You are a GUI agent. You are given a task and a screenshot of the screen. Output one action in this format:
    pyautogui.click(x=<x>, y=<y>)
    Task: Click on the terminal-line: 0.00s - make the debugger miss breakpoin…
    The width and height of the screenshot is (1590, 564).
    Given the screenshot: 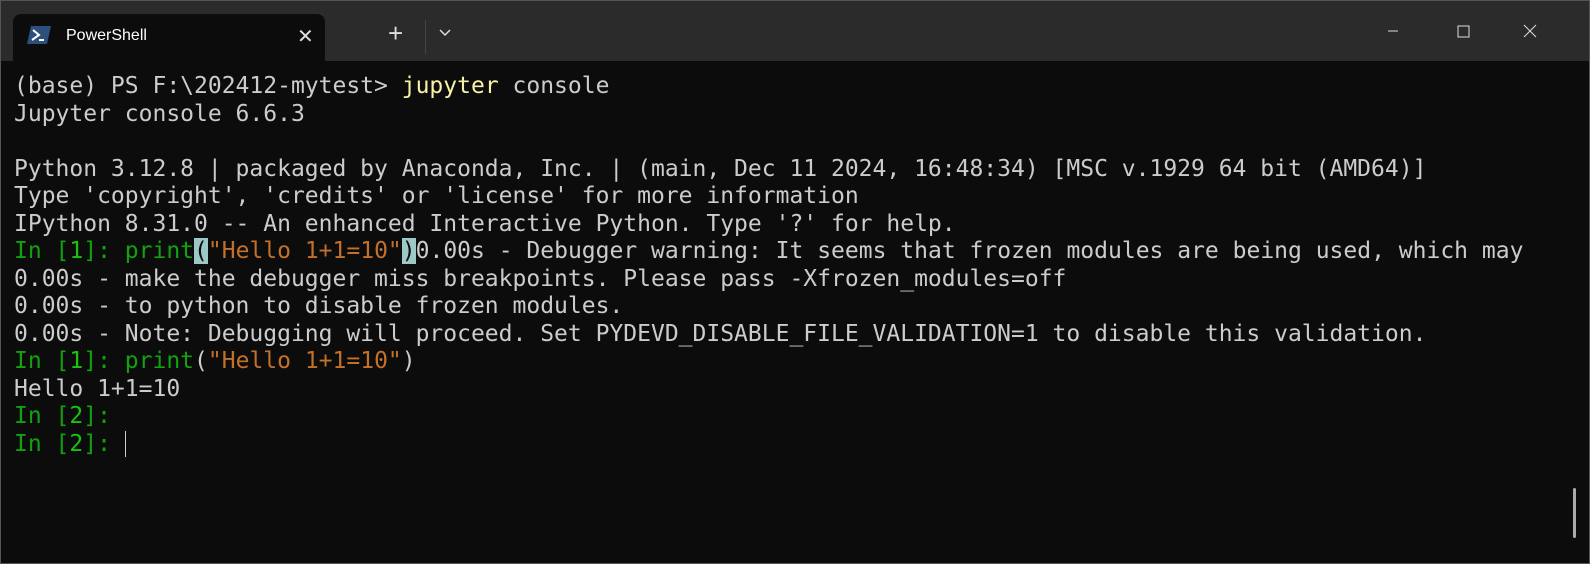 What is the action you would take?
    pyautogui.click(x=540, y=278)
    